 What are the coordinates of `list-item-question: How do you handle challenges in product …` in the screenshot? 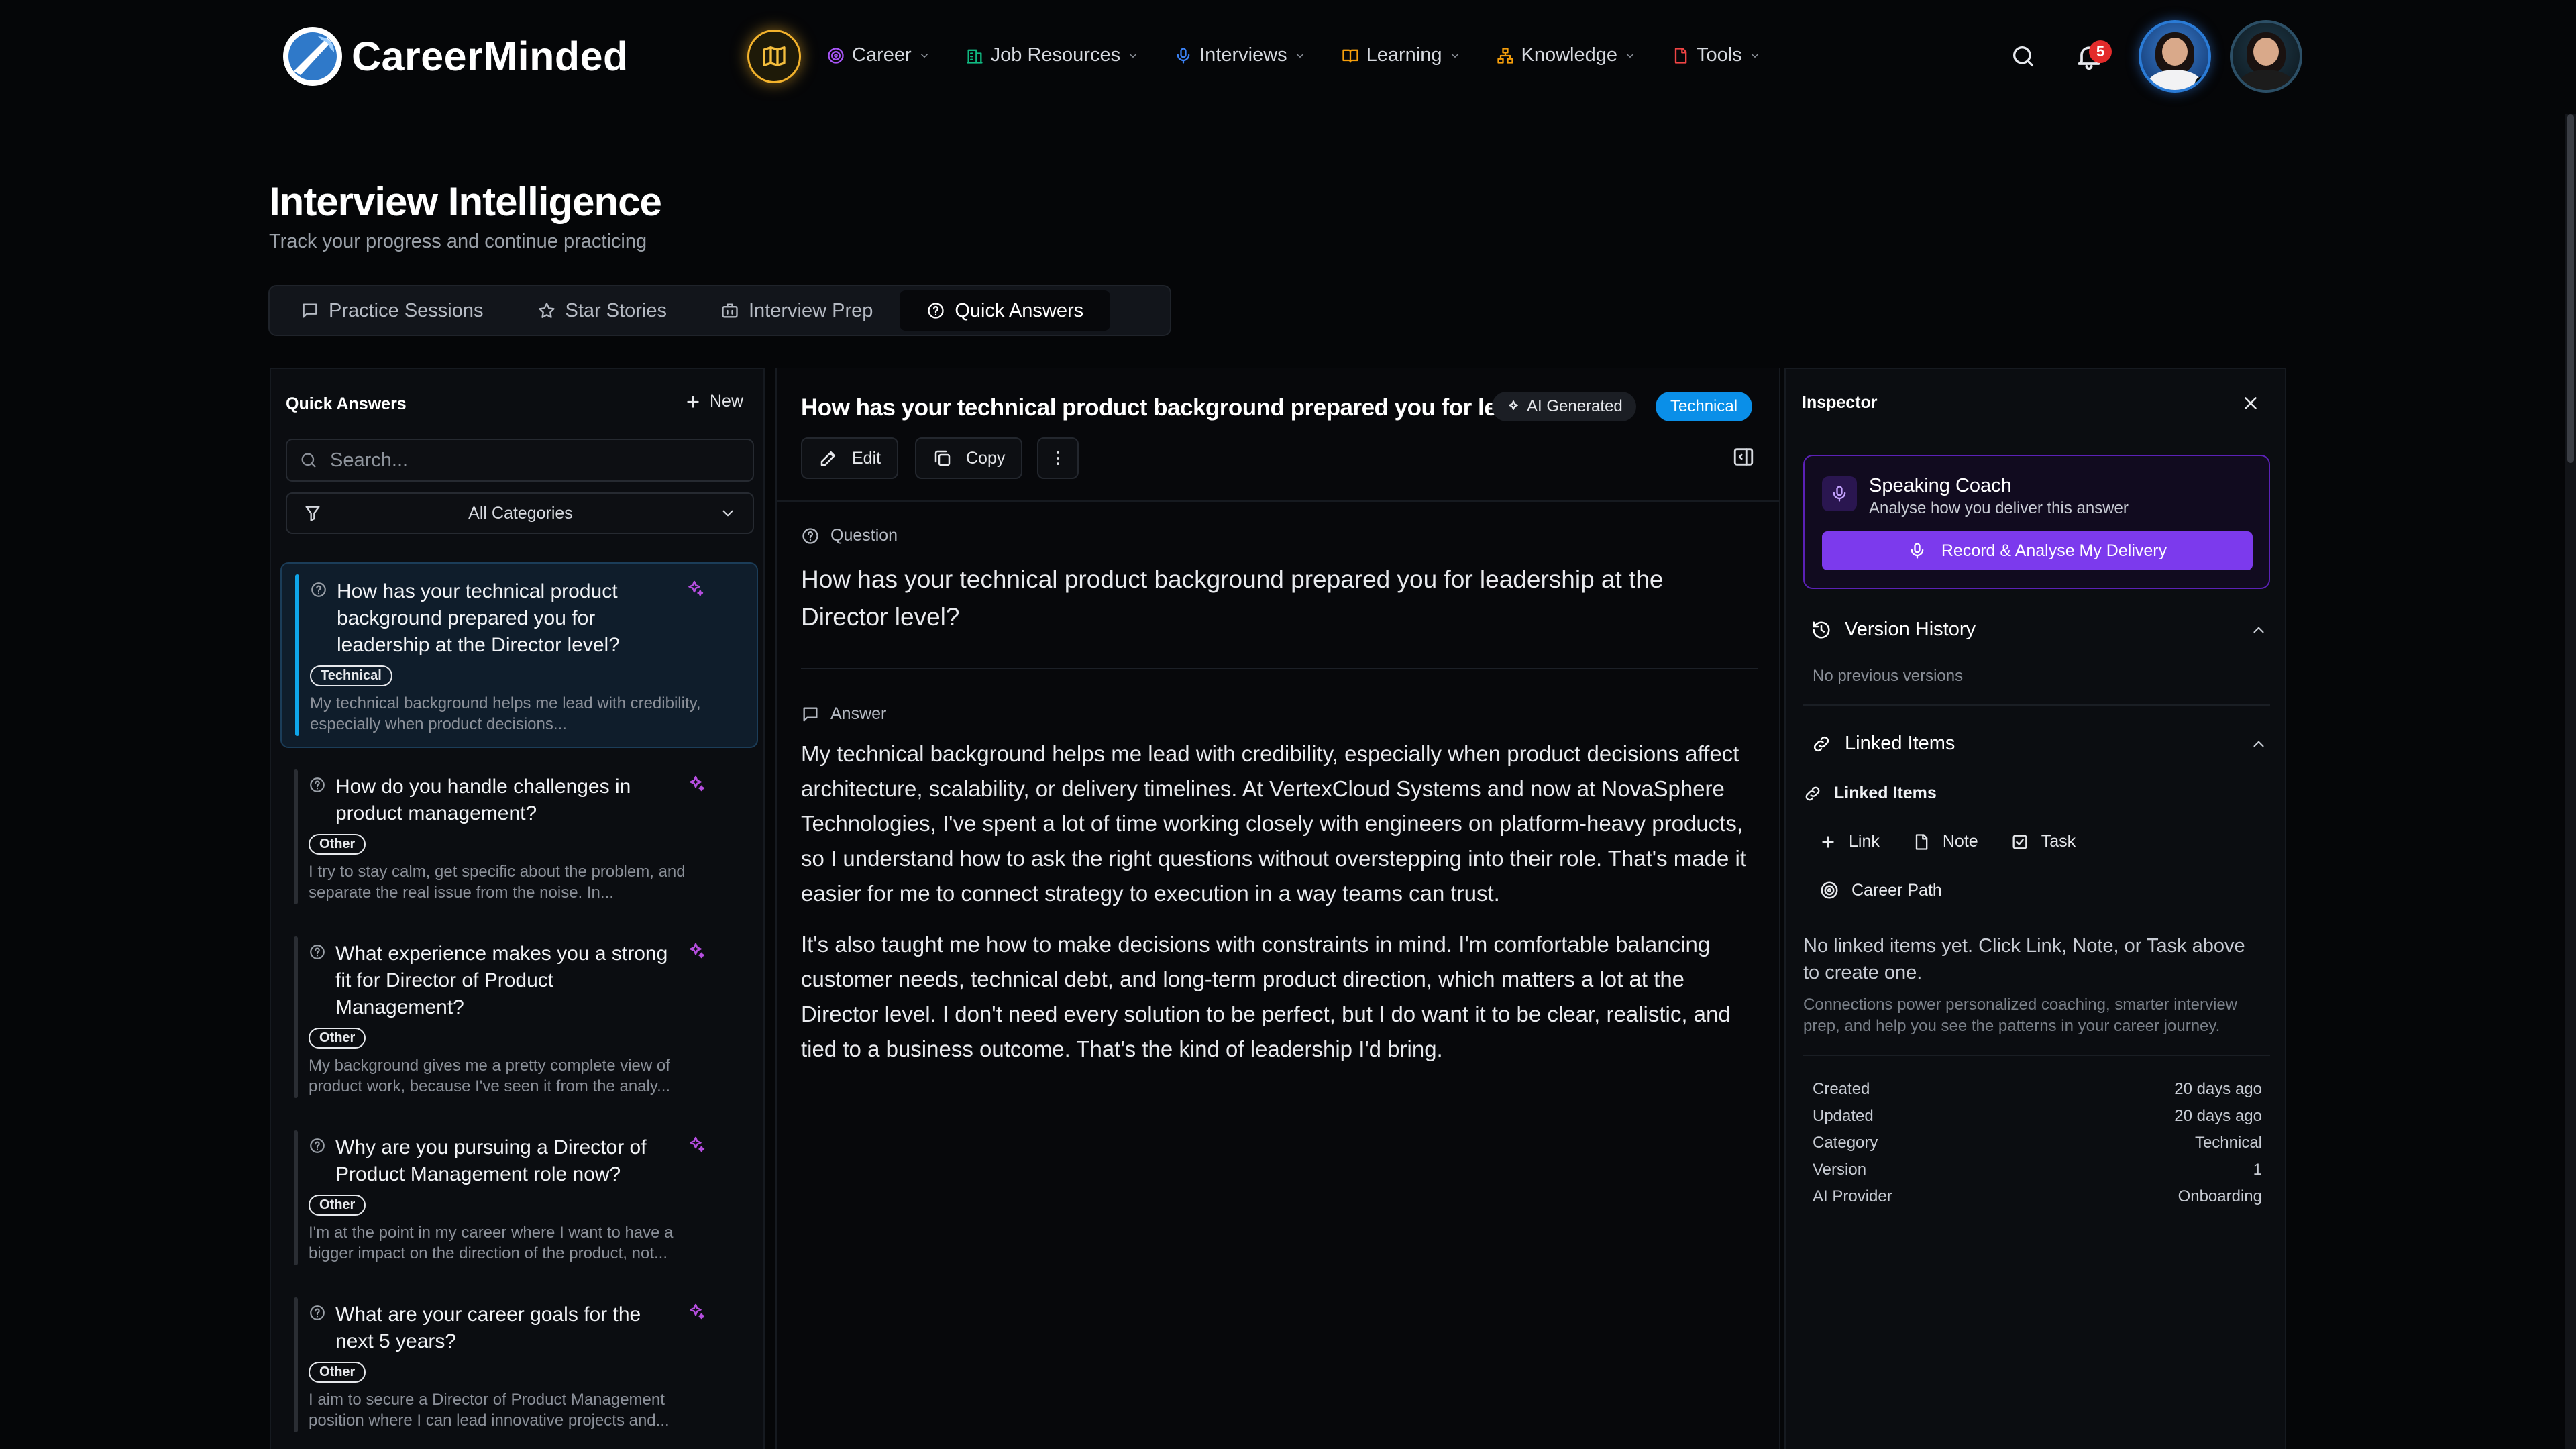 It's located at (483, 799).